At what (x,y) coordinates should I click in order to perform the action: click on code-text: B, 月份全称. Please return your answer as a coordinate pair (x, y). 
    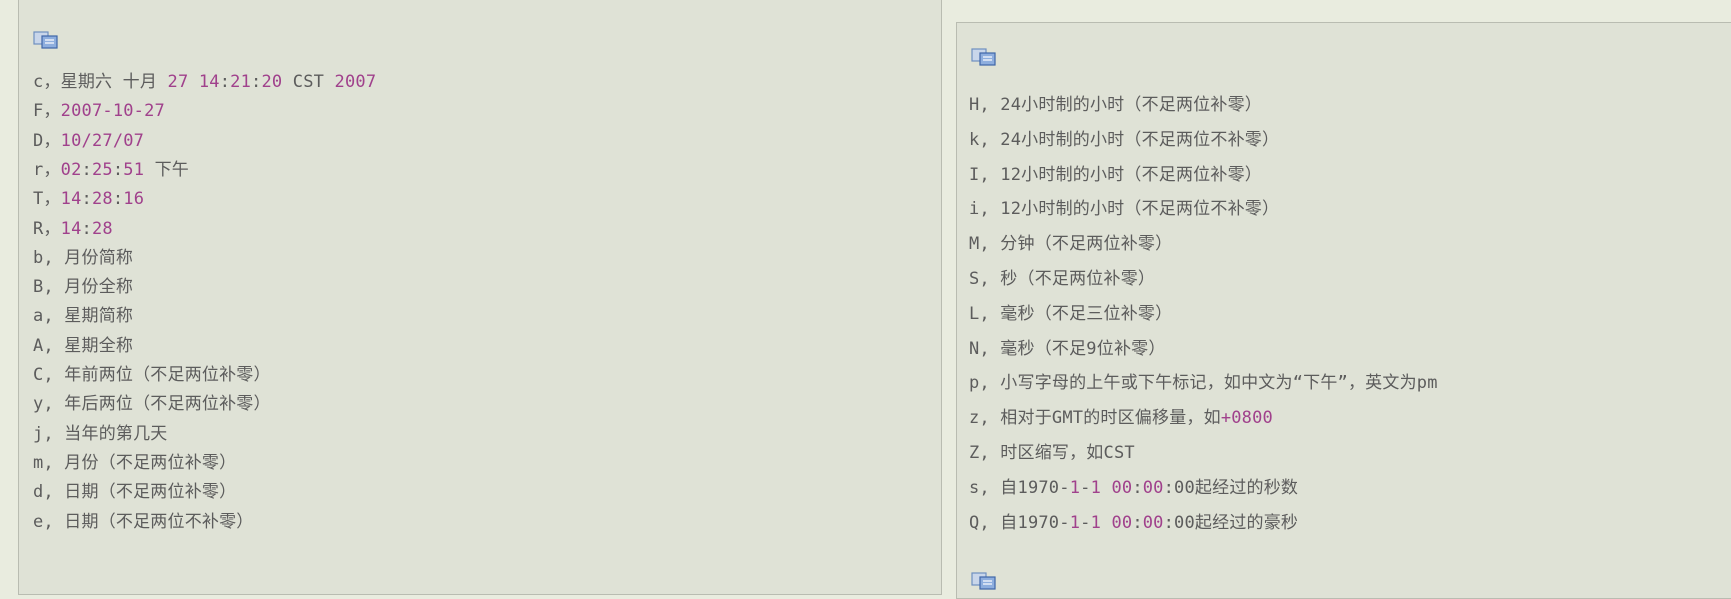
    Looking at the image, I should click on (83, 287).